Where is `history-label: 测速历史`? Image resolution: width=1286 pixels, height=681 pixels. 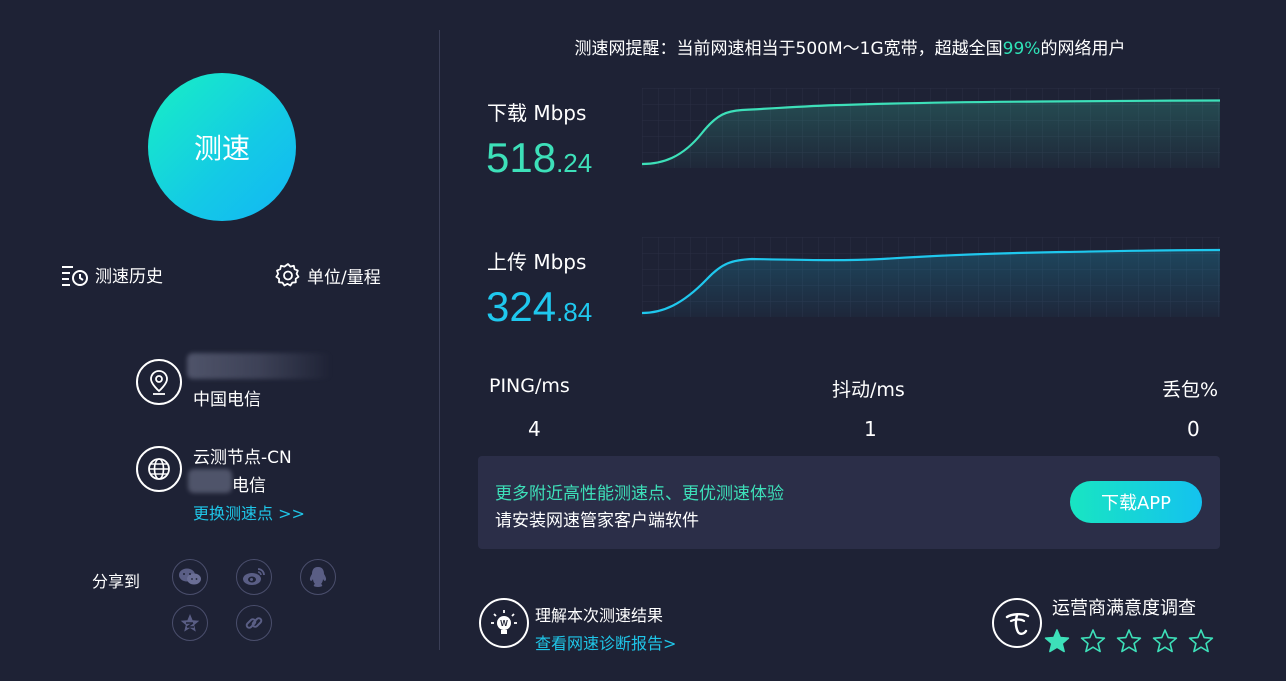 history-label: 测速历史 is located at coordinates (129, 277).